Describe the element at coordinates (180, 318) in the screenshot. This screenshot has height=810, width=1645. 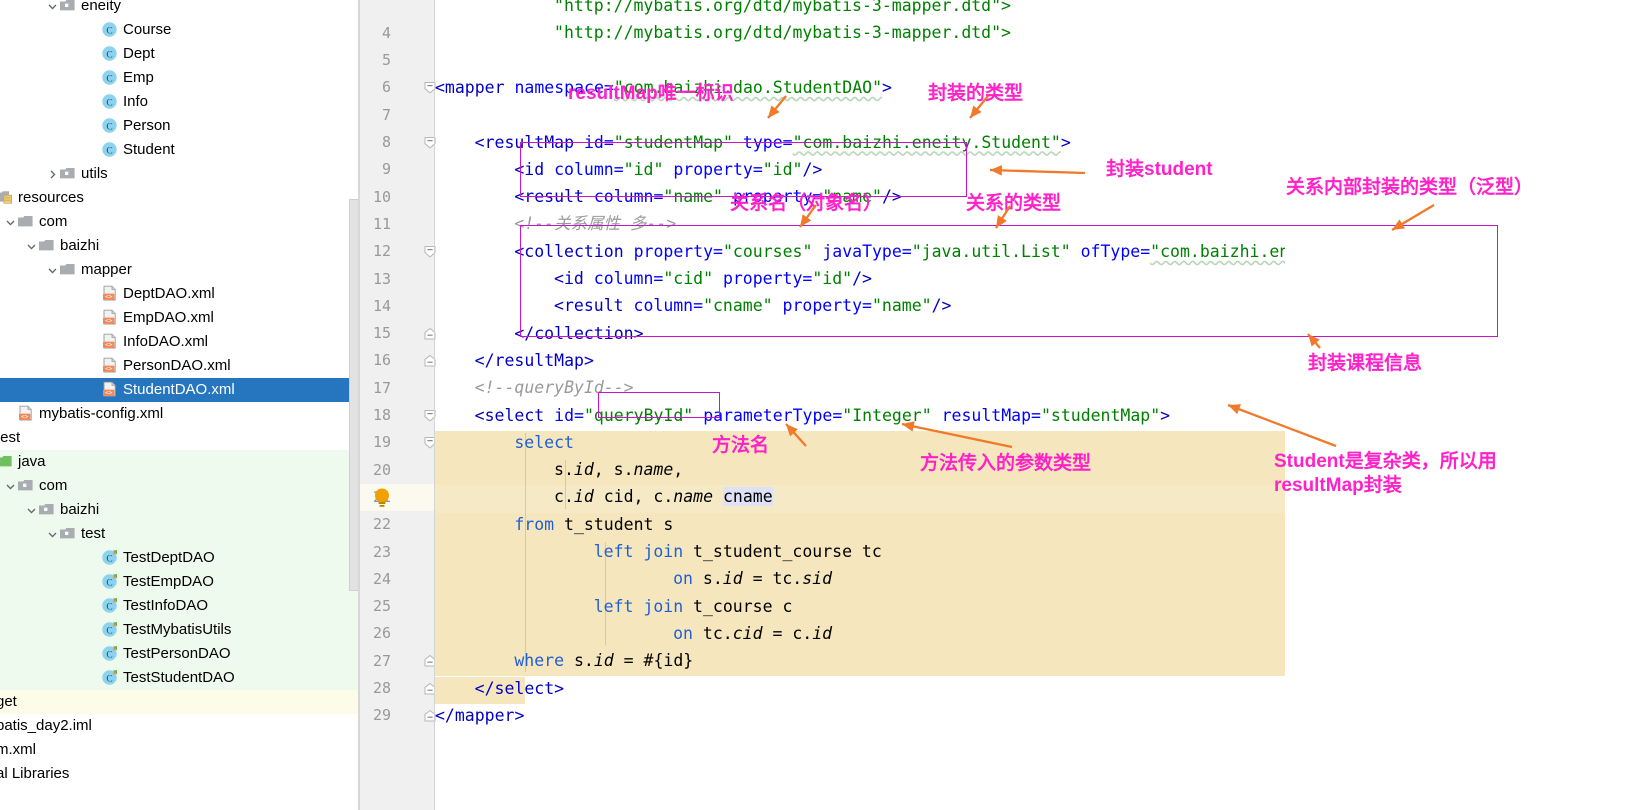
I see `tree-item-empdao-xml: <> EmpDAO.xml` at that location.